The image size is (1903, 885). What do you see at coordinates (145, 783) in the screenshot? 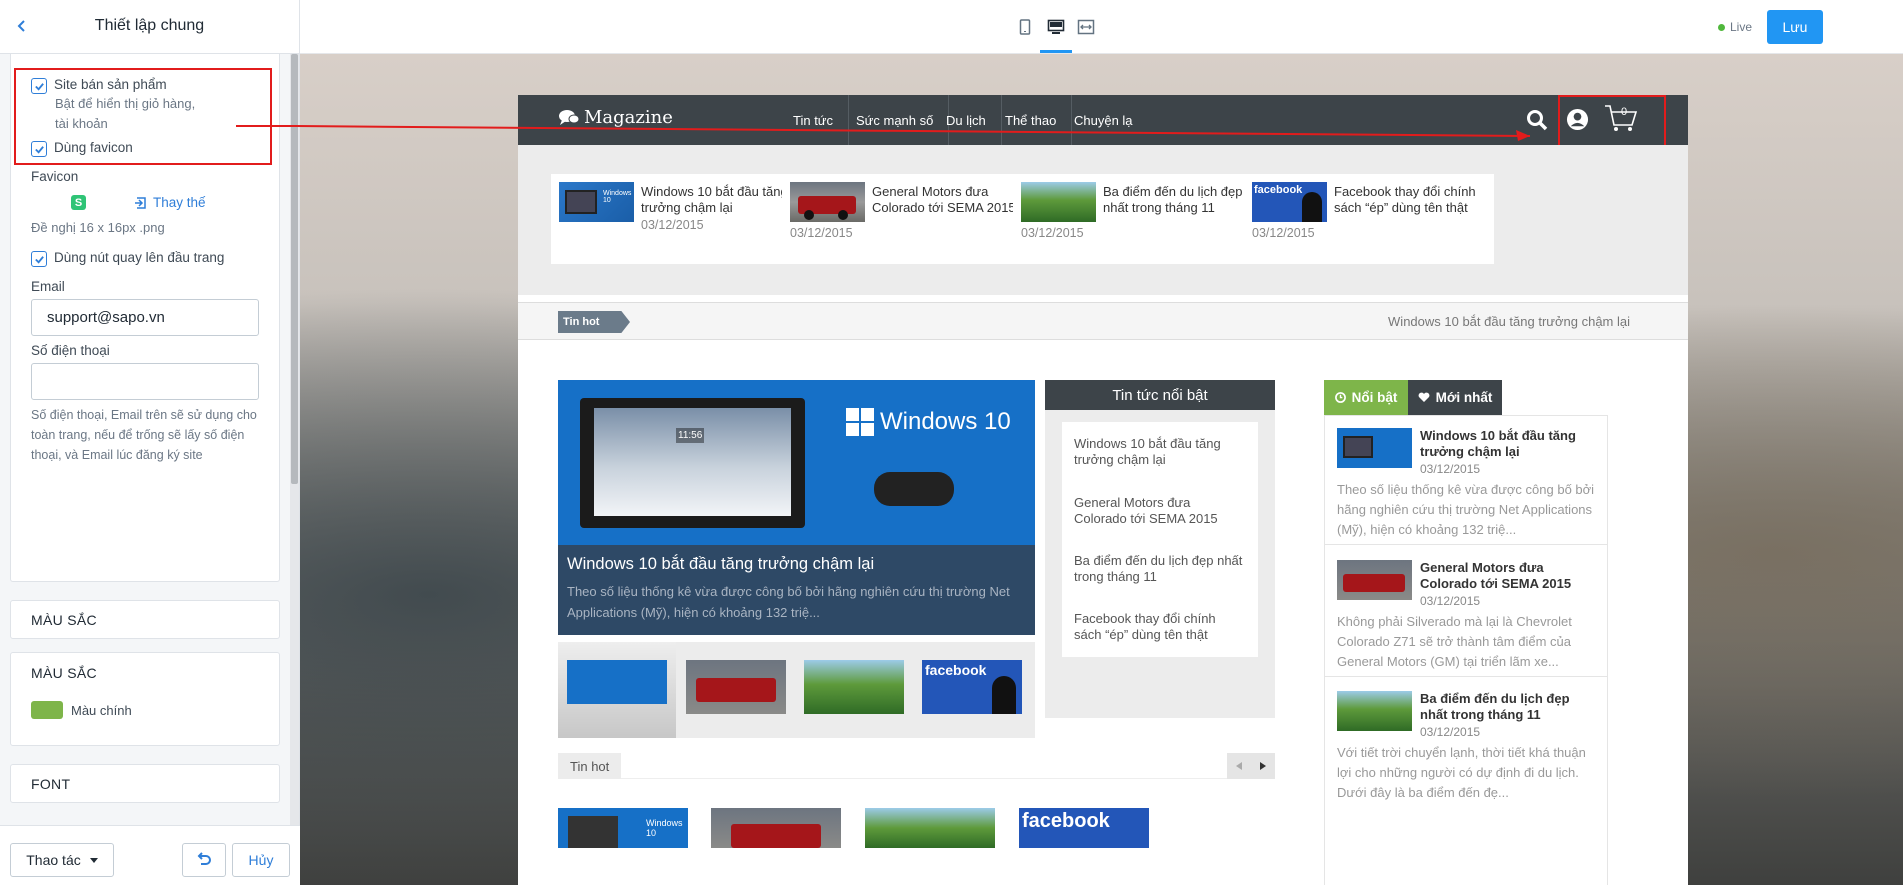
I see `font-section-collapsed: FONT` at bounding box center [145, 783].